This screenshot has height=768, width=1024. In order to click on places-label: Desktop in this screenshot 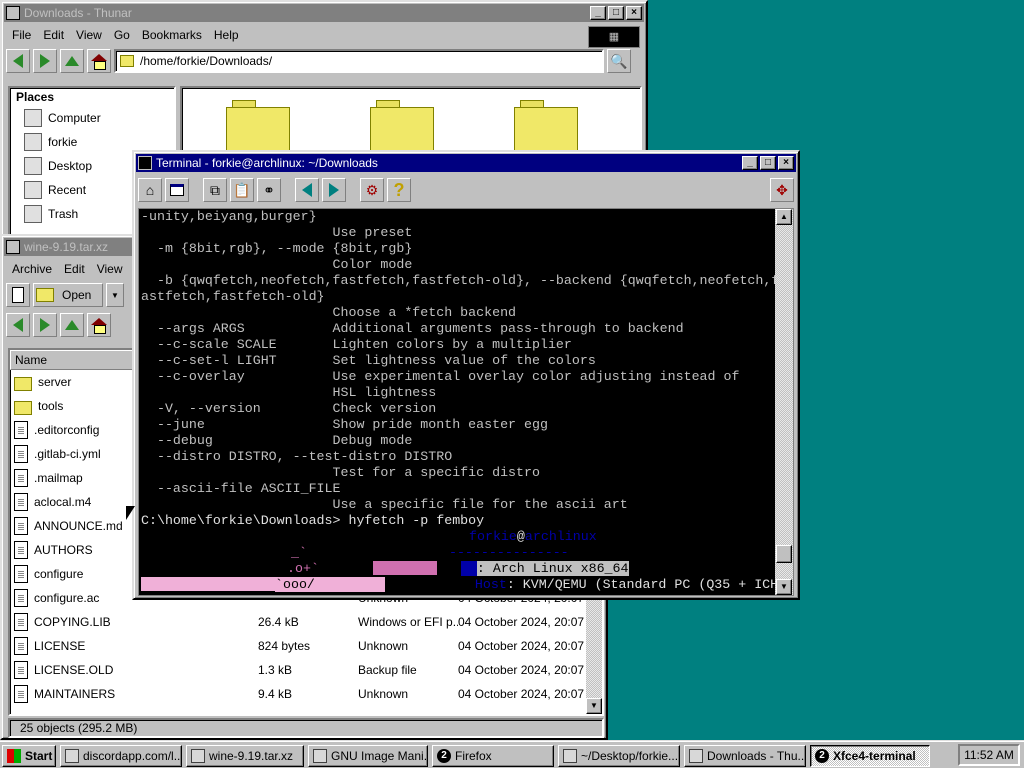, I will do `click(70, 166)`.